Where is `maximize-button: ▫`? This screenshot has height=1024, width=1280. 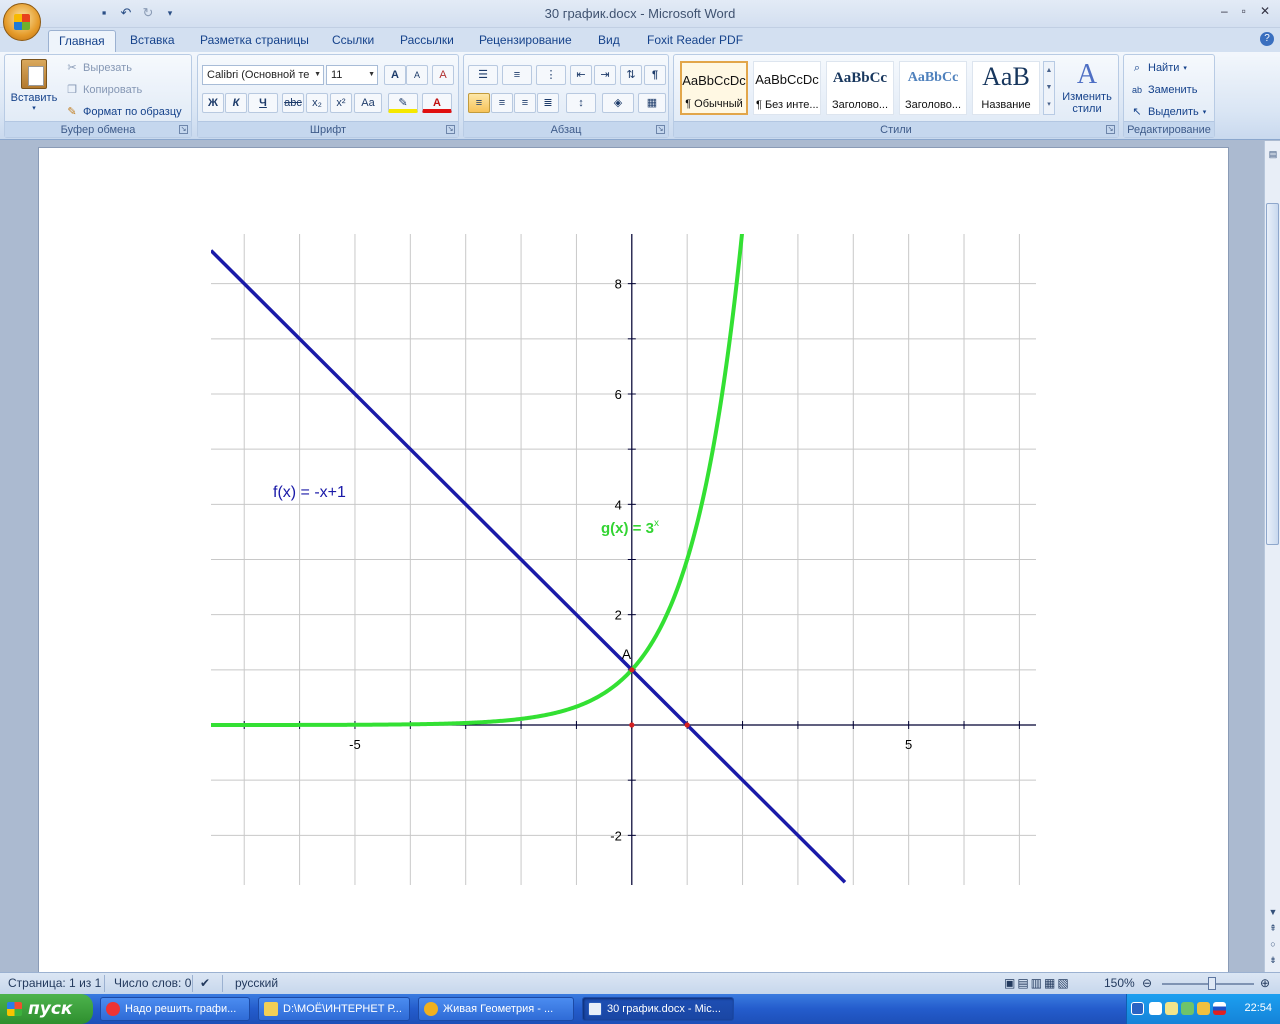
maximize-button: ▫ is located at coordinates (1244, 11).